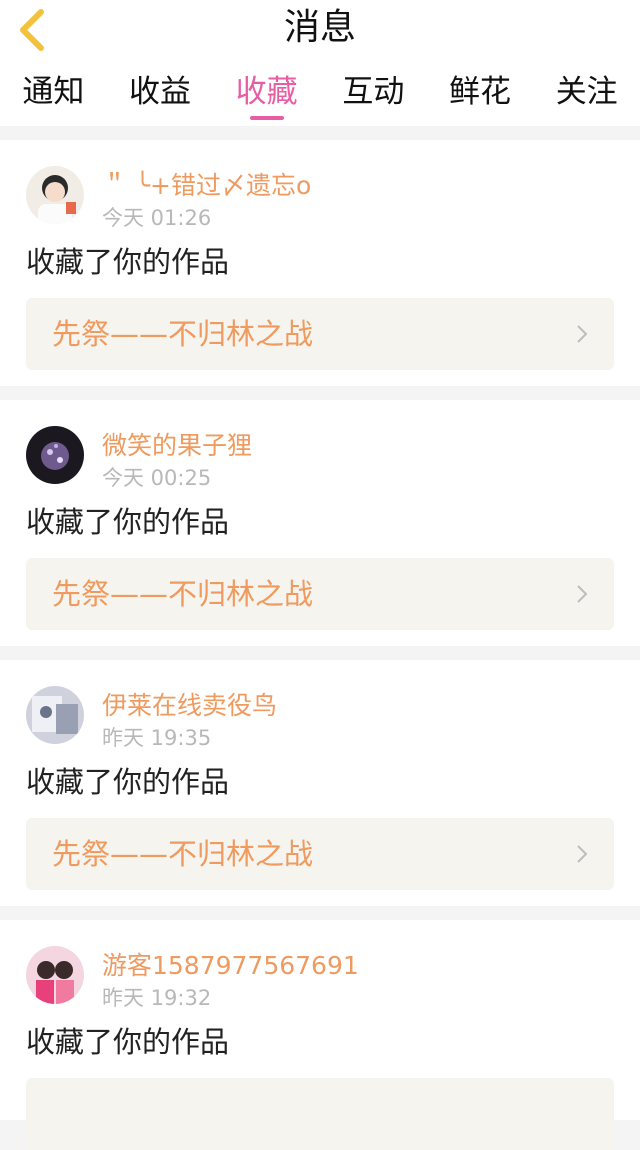 The width and height of the screenshot is (640, 1150). I want to click on tab-bar: 通知 收益 收藏 互动 鲜花 关注, so click(320, 95).